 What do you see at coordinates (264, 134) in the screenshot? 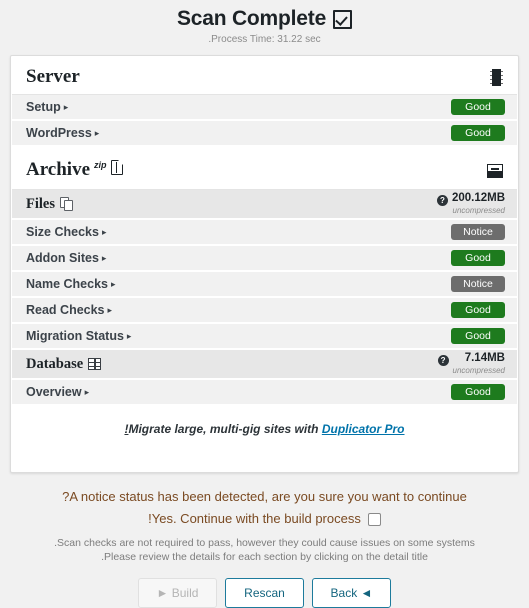
I see `row-wordpress: WordPress ▸ Good` at bounding box center [264, 134].